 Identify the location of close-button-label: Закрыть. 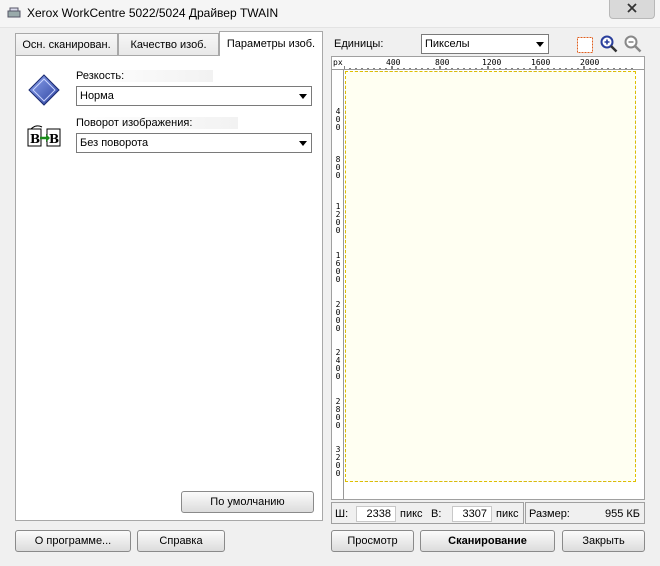
(603, 541).